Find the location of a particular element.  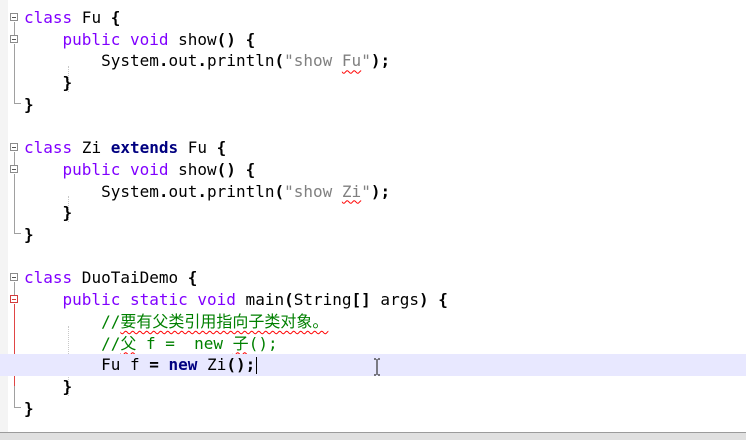

code-text: class Zi extends Fu { is located at coordinates (125, 148).